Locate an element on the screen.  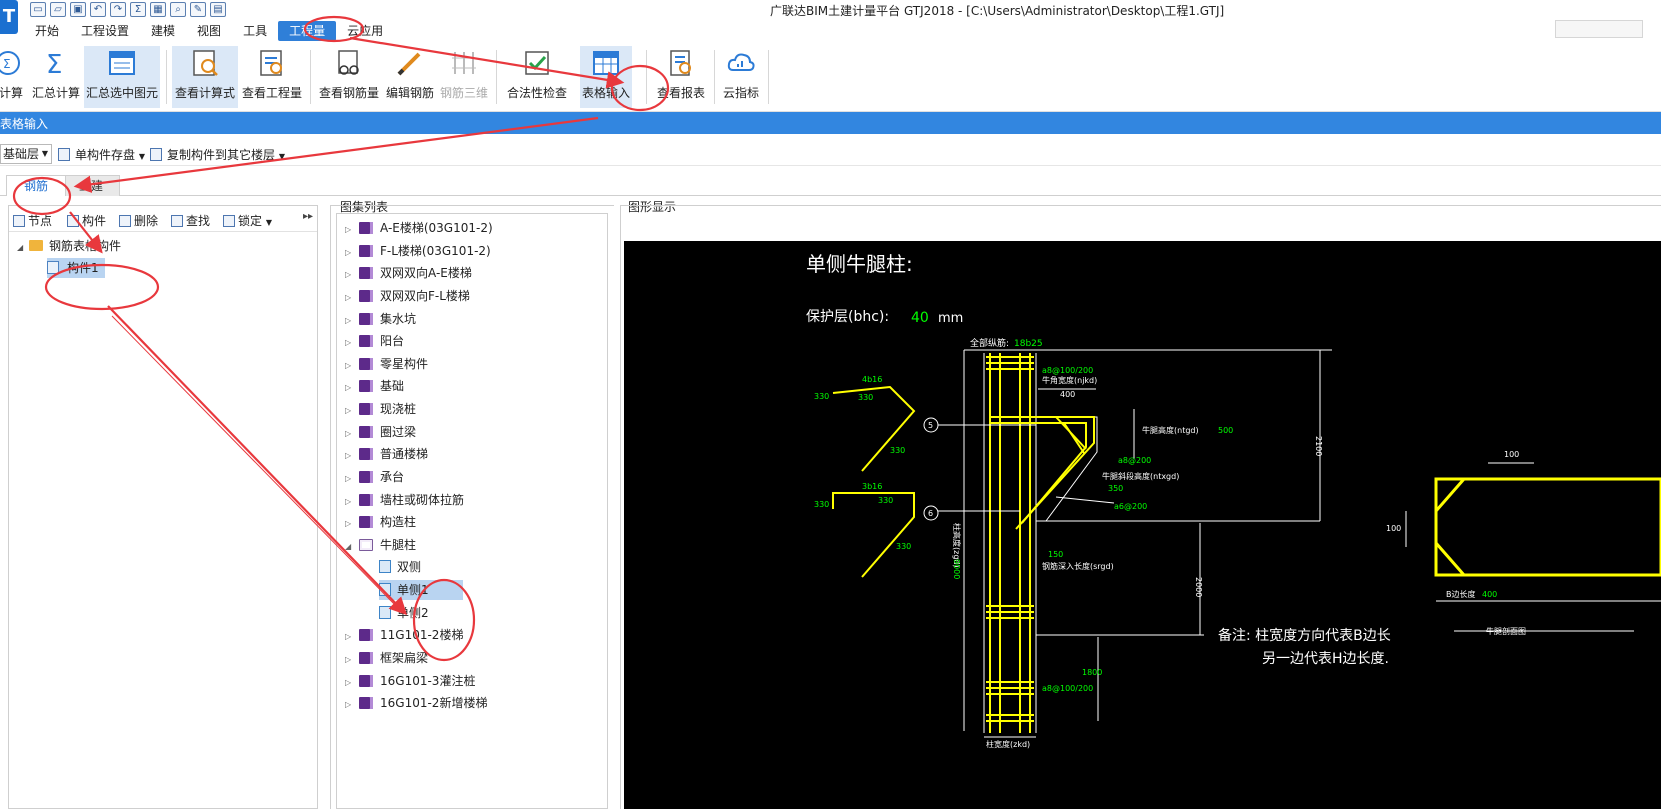
lock-button: 锁定 ▼ is located at coordinates (247, 220).